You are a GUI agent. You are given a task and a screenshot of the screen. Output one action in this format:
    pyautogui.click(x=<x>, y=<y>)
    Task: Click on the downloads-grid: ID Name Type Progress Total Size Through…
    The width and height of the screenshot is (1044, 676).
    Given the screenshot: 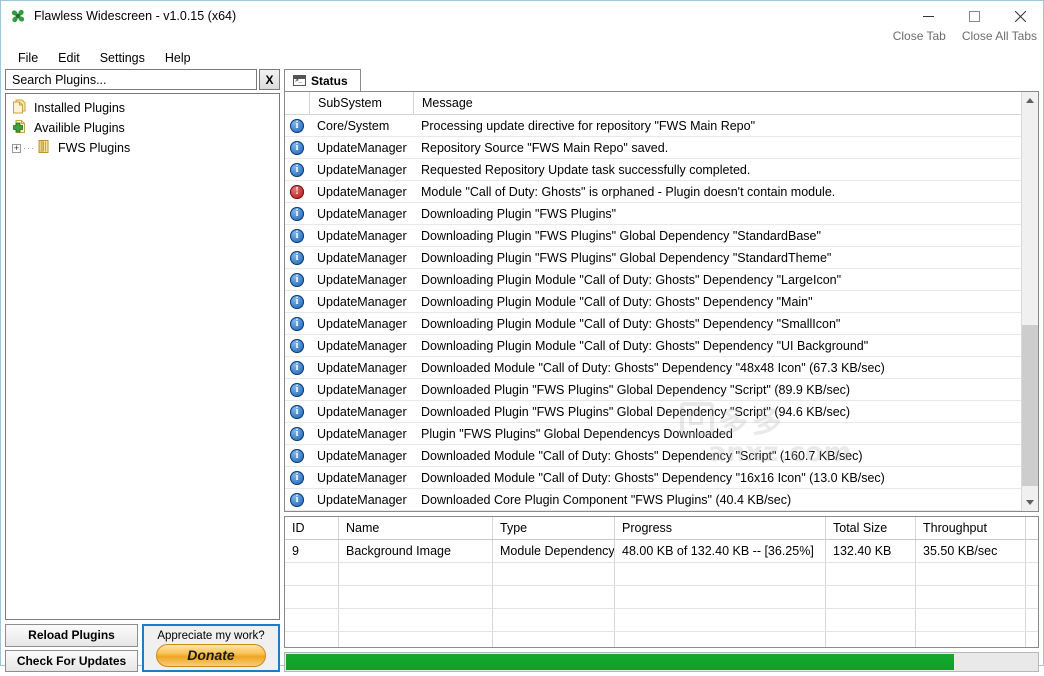 What is the action you would take?
    pyautogui.click(x=661, y=582)
    